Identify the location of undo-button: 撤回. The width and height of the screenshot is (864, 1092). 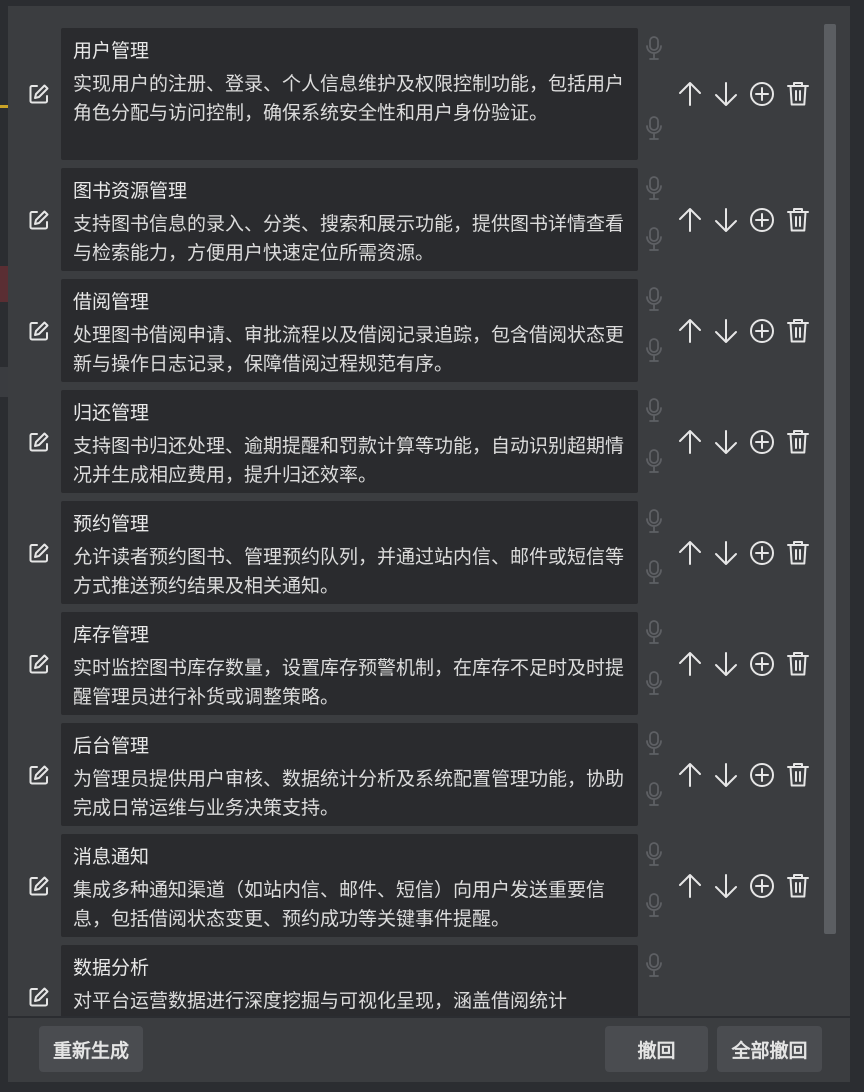
(656, 1049).